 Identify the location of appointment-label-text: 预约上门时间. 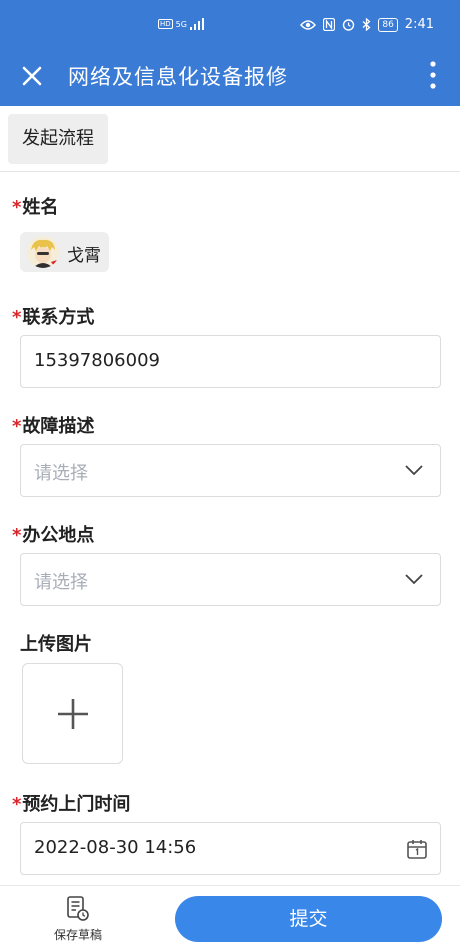
(76, 804).